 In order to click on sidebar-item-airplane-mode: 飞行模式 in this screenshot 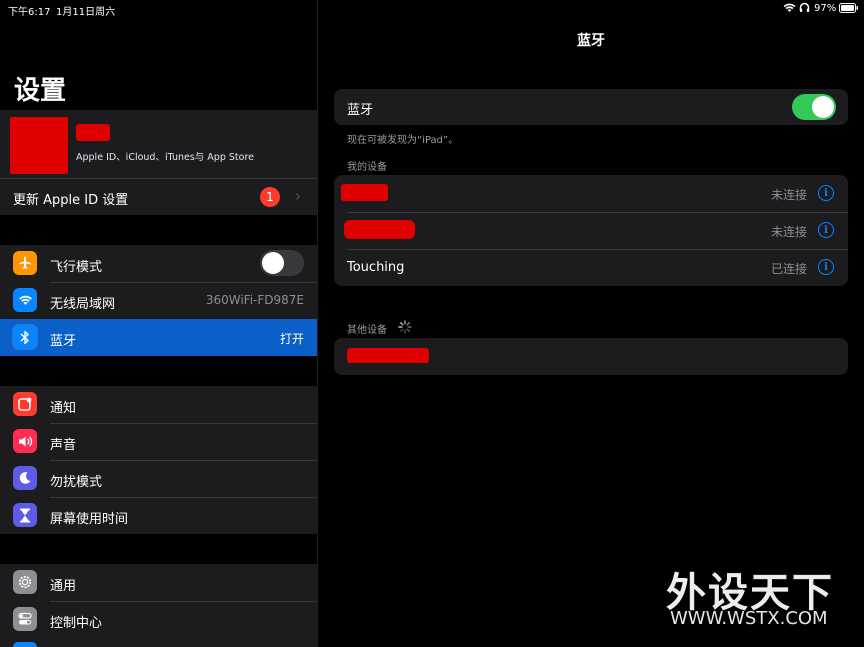, I will do `click(158, 263)`.